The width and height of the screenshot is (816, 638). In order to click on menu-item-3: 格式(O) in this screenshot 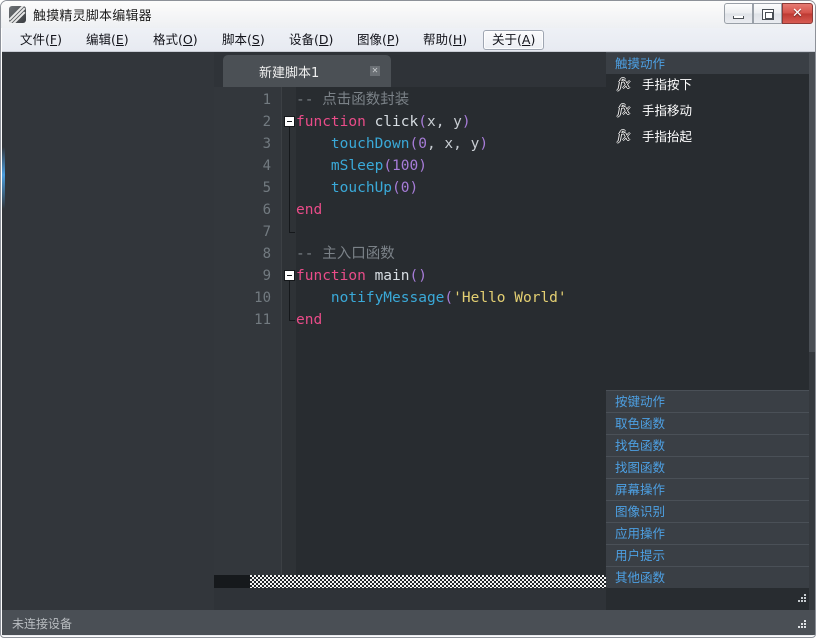, I will do `click(175, 40)`.